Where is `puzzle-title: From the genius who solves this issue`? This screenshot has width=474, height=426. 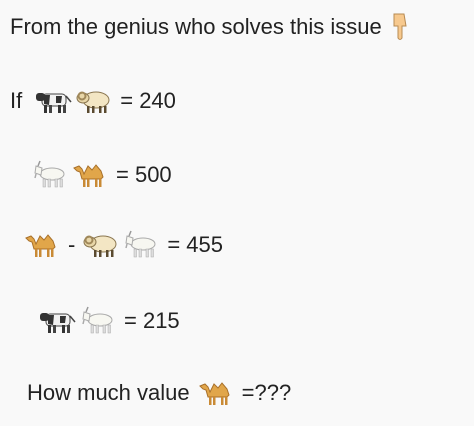 puzzle-title: From the genius who solves this issue is located at coordinates (211, 27).